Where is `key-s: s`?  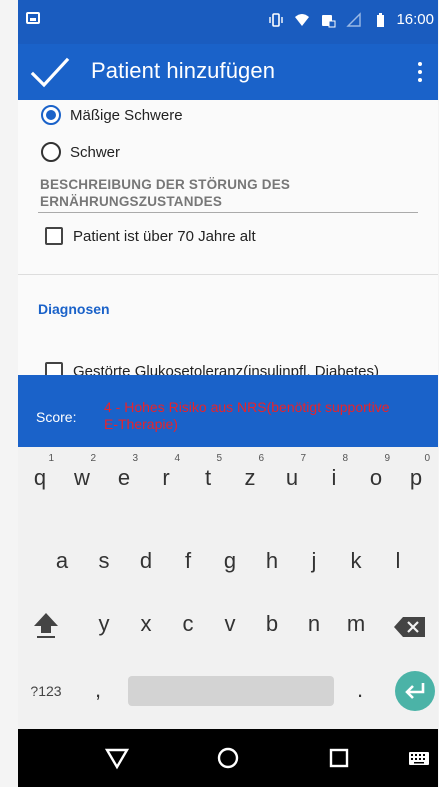 key-s: s is located at coordinates (104, 561).